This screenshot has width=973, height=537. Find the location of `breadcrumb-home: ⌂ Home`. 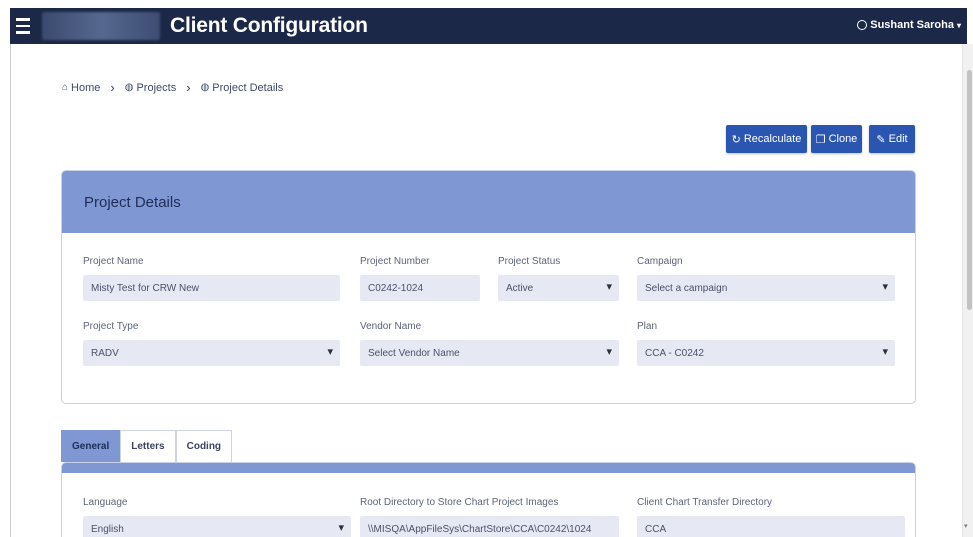

breadcrumb-home: ⌂ Home is located at coordinates (81, 88).